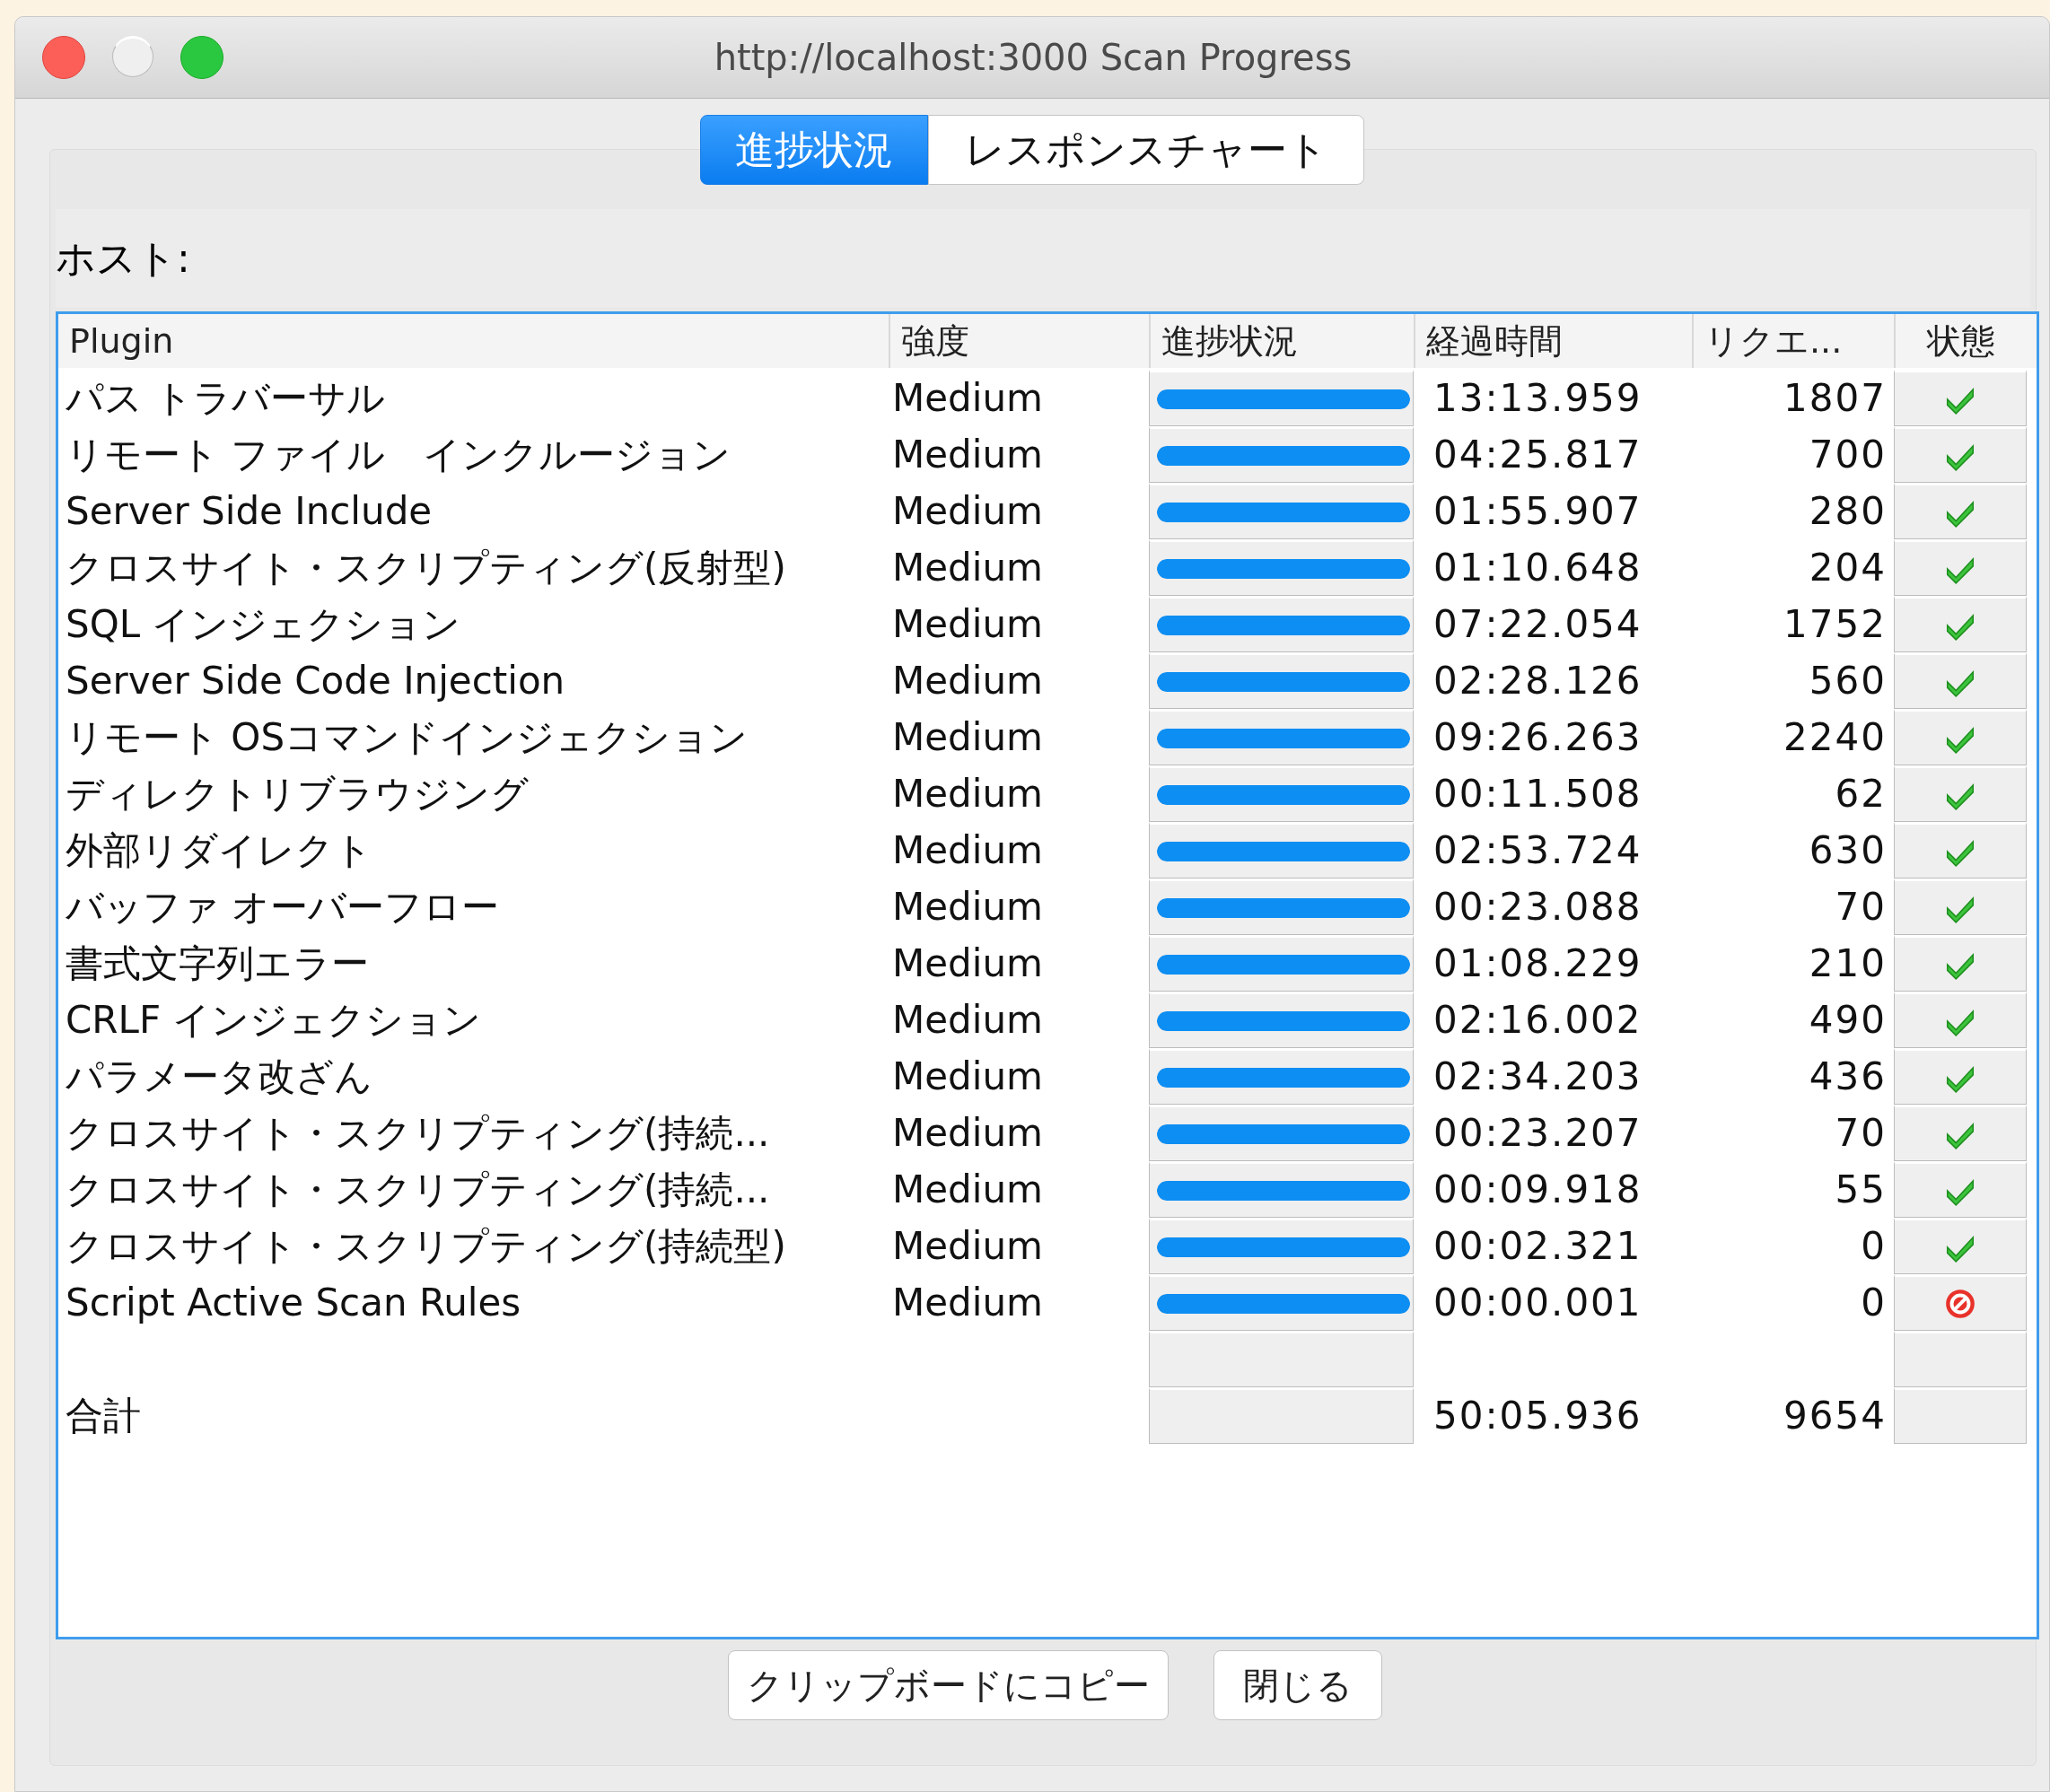 This screenshot has height=1792, width=2050. I want to click on table-cell-text: 02:53.724, so click(1538, 850).